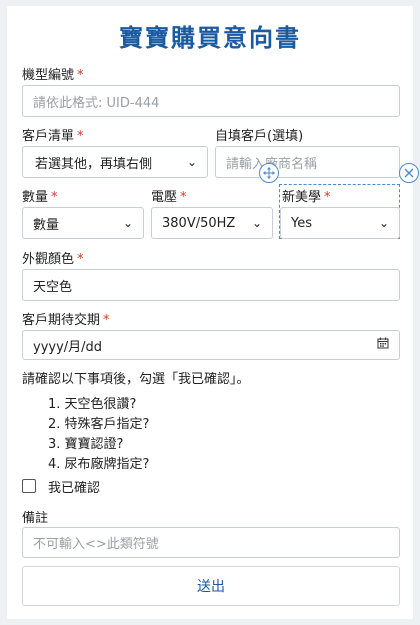 Image resolution: width=420 pixels, height=625 pixels. I want to click on confirm-list: 1. 天空色很讚? 2. 特殊客戶指定? 3. 寶寶認證? 4. 尿布廠牌指定?, so click(98, 435).